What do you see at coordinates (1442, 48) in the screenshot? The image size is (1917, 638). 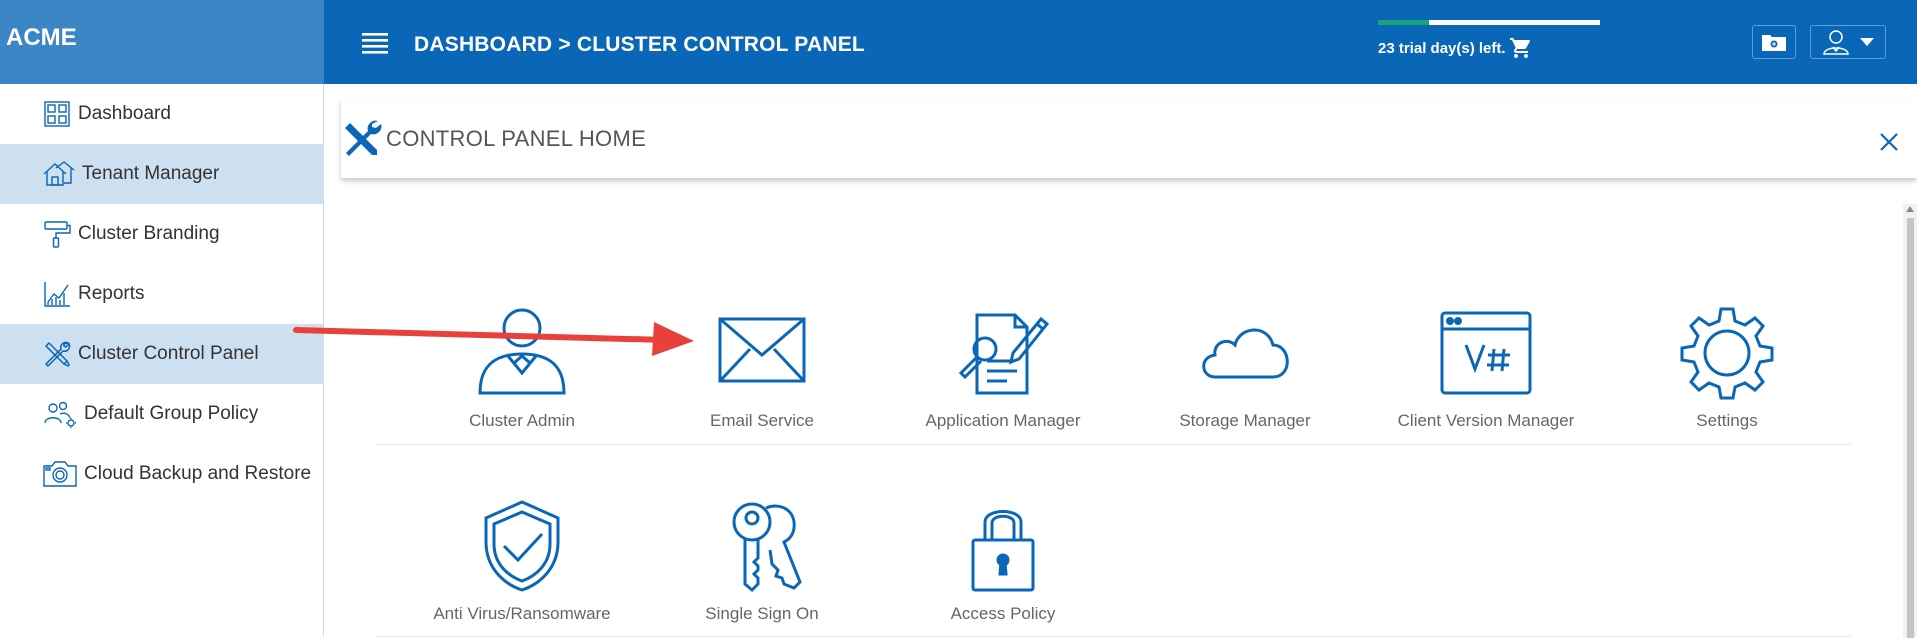 I see `trial-days-text: 23 trial day(s) left.` at bounding box center [1442, 48].